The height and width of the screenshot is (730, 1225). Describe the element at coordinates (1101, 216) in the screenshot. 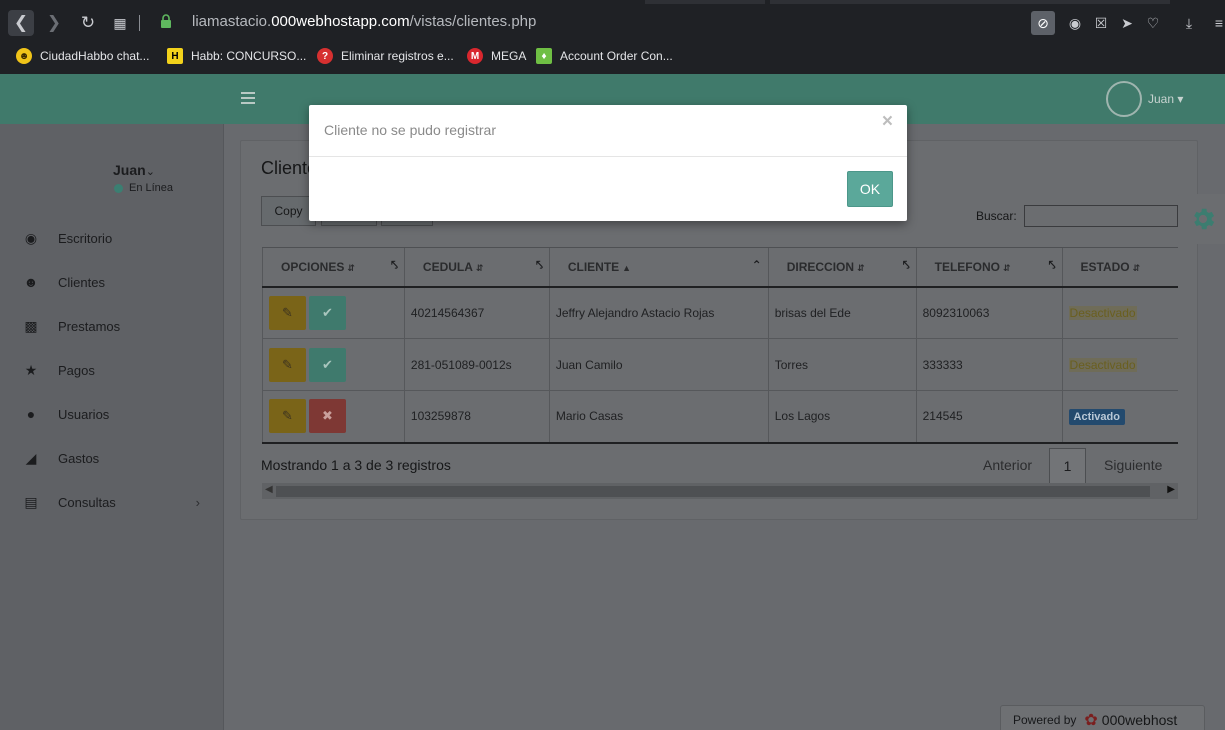

I see `search-input` at that location.